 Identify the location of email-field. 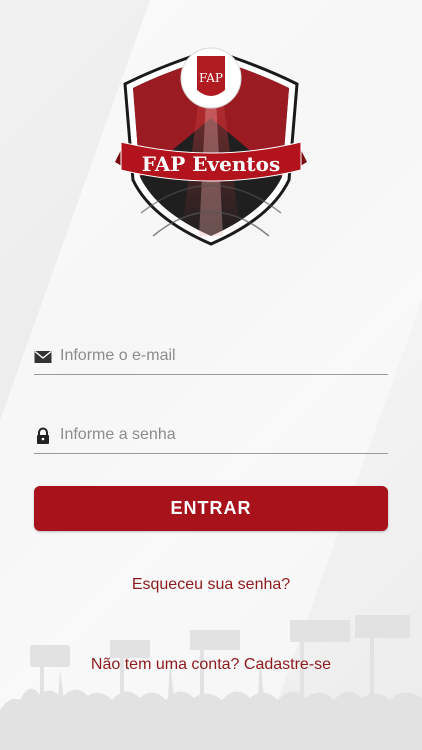
(211, 357).